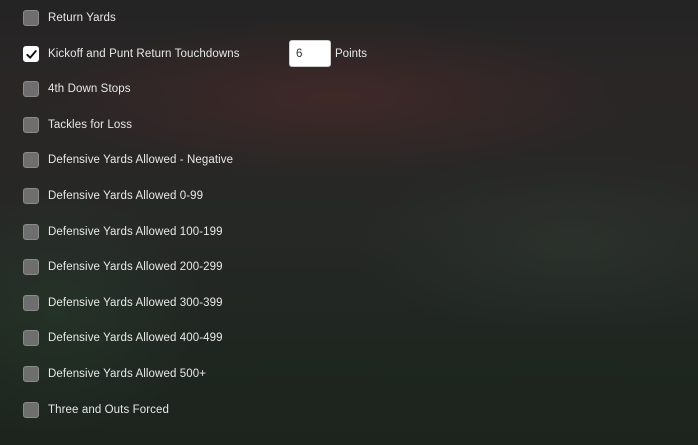  Describe the element at coordinates (31, 160) in the screenshot. I see `stat-checkbox-def-yards-negative` at that location.